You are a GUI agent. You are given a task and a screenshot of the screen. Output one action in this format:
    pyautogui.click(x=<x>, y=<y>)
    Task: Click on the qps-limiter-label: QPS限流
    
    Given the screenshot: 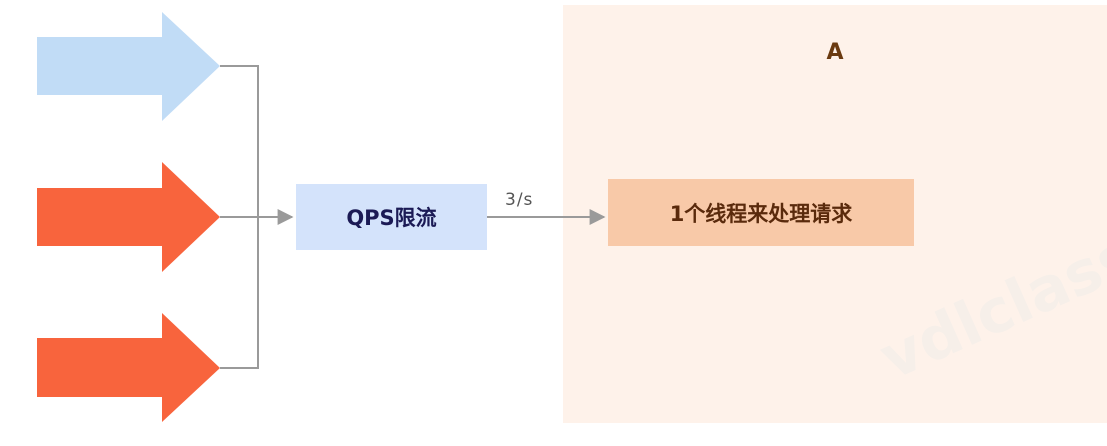 What is the action you would take?
    pyautogui.click(x=391, y=218)
    